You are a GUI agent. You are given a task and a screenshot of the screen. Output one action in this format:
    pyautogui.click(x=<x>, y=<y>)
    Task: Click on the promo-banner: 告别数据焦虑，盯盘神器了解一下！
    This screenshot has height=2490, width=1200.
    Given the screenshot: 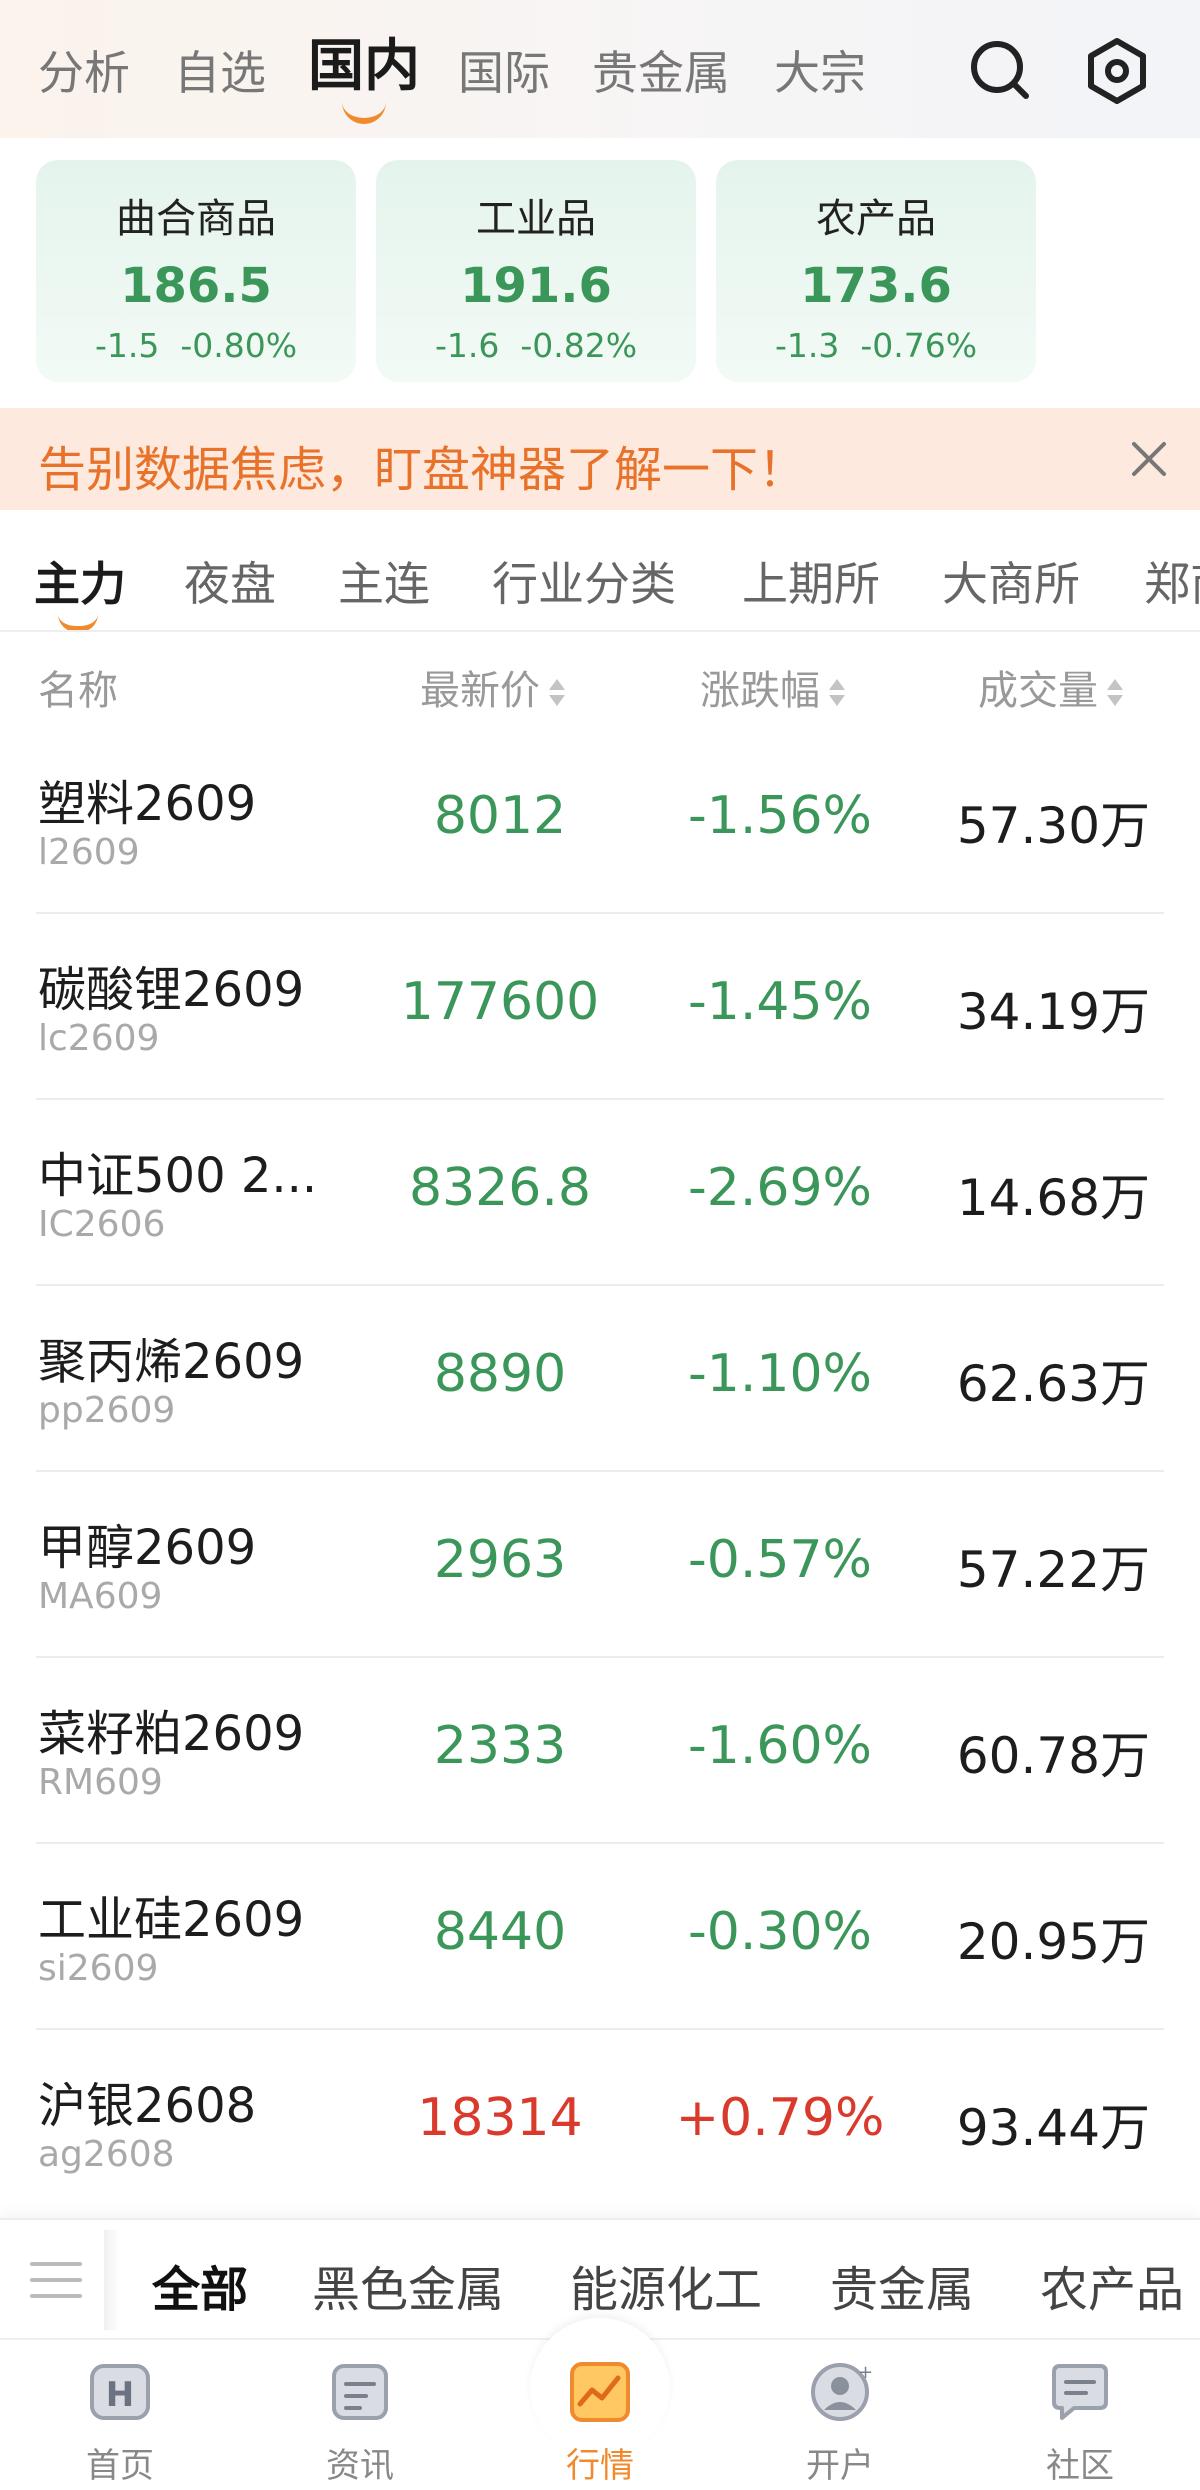 What is the action you would take?
    pyautogui.click(x=600, y=459)
    